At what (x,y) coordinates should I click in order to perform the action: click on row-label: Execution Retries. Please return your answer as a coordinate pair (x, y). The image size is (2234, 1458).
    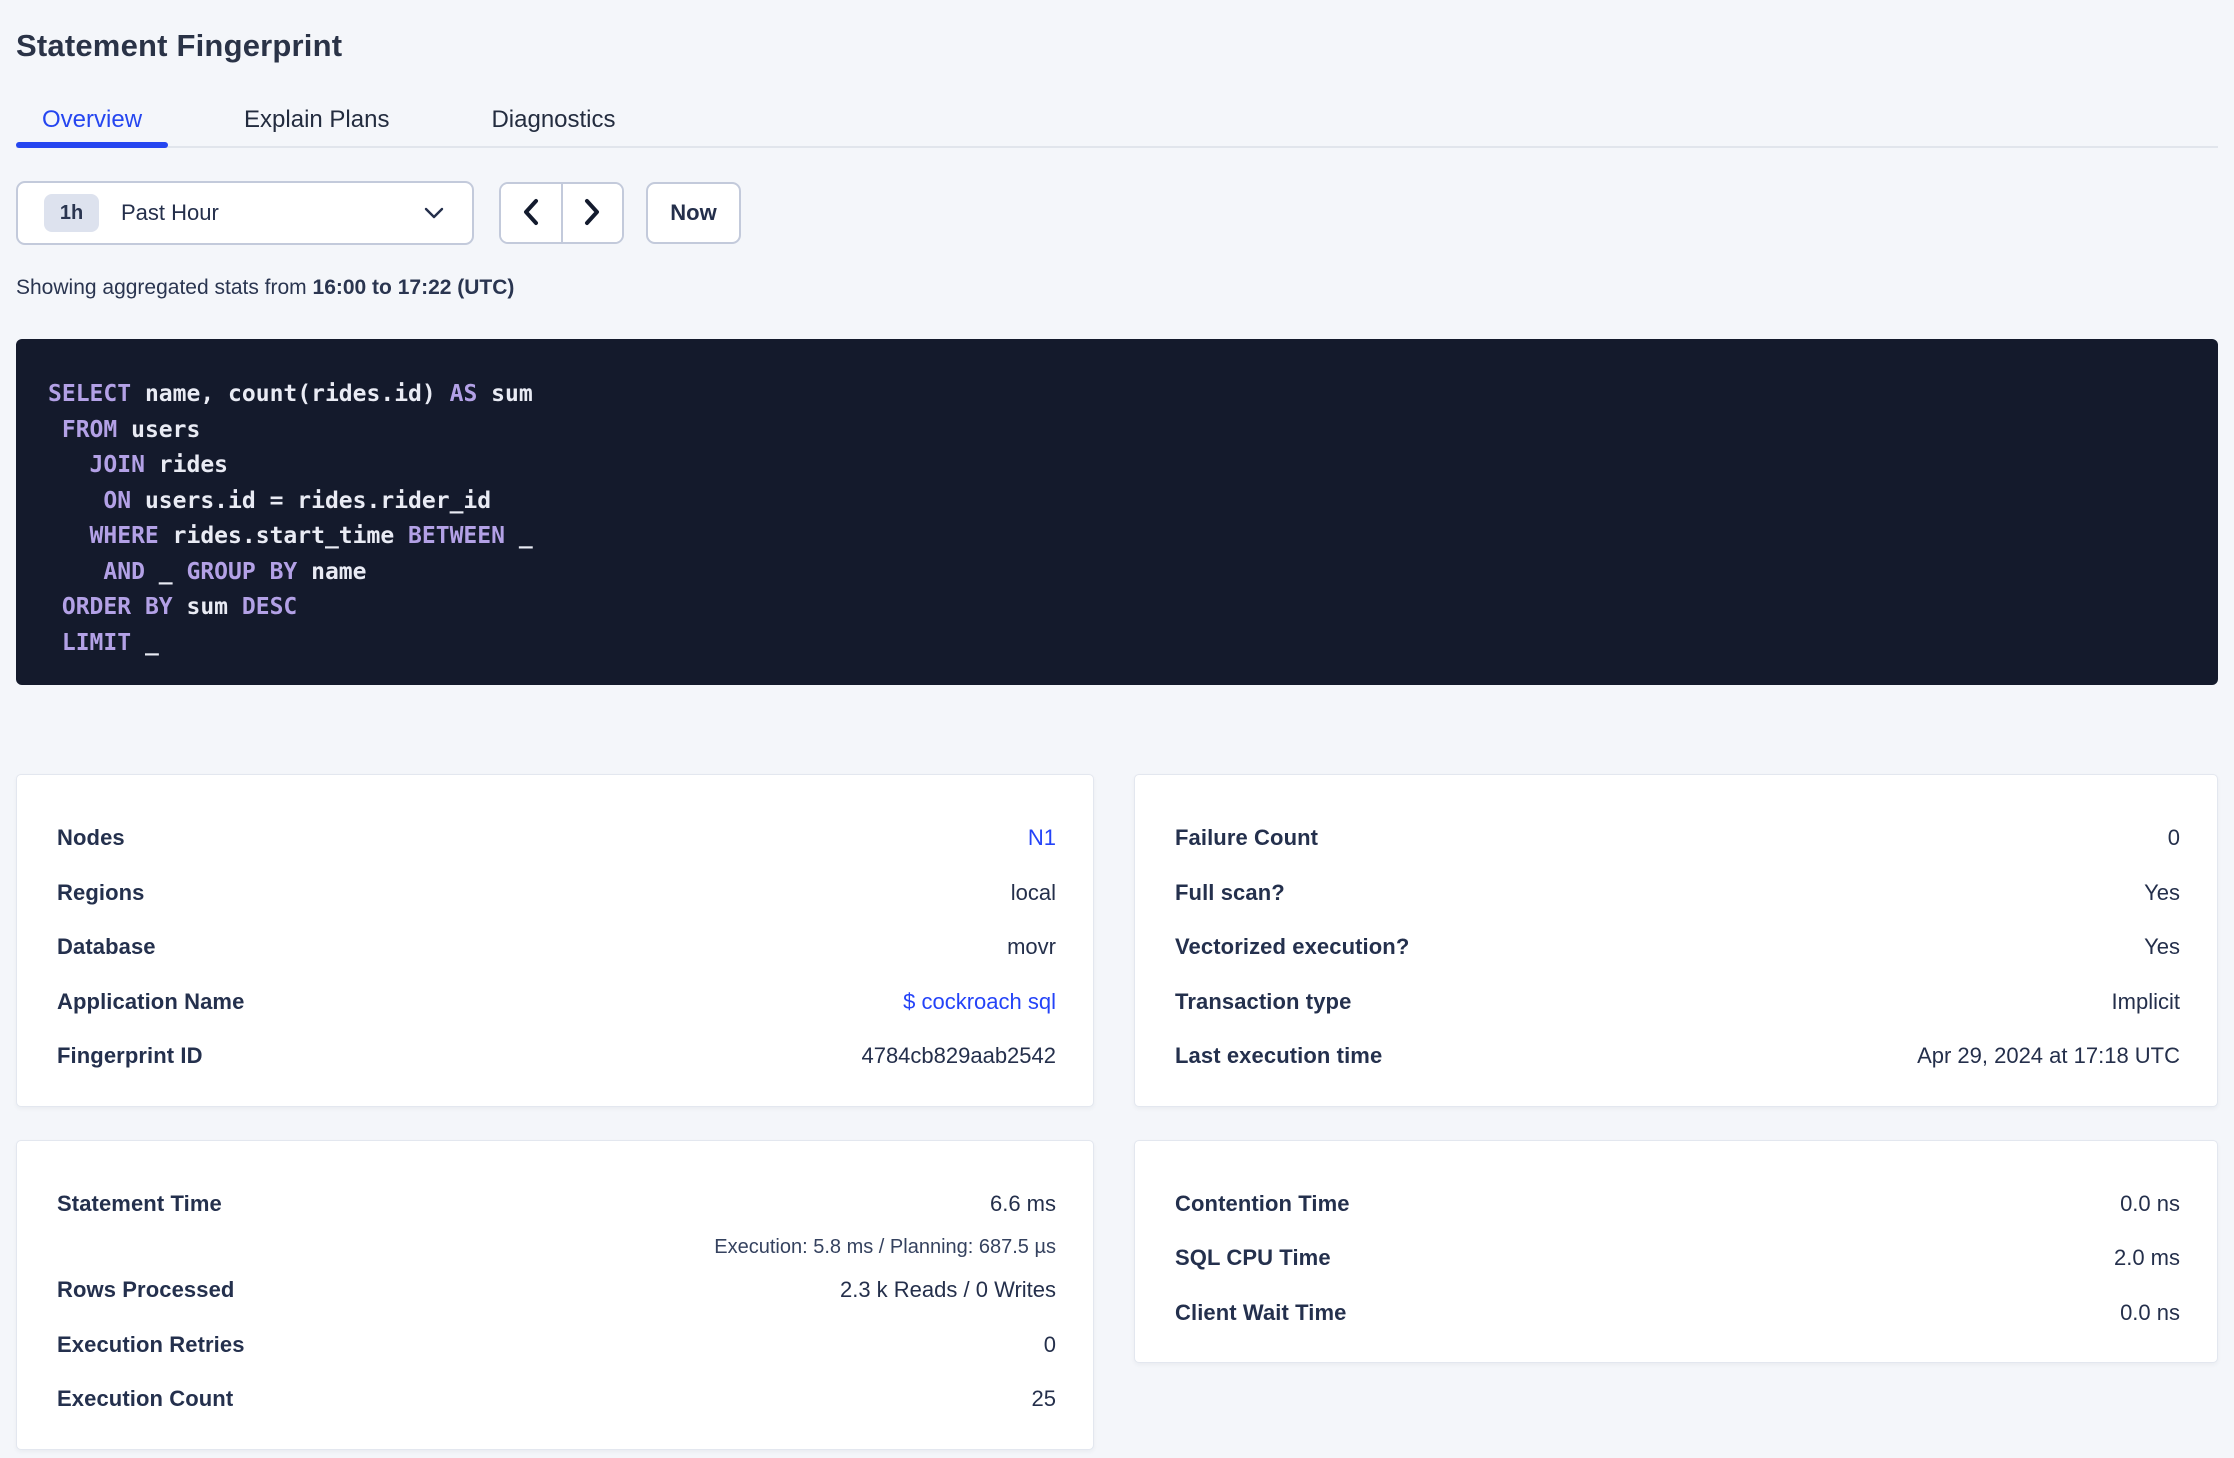
    Looking at the image, I should click on (151, 1344).